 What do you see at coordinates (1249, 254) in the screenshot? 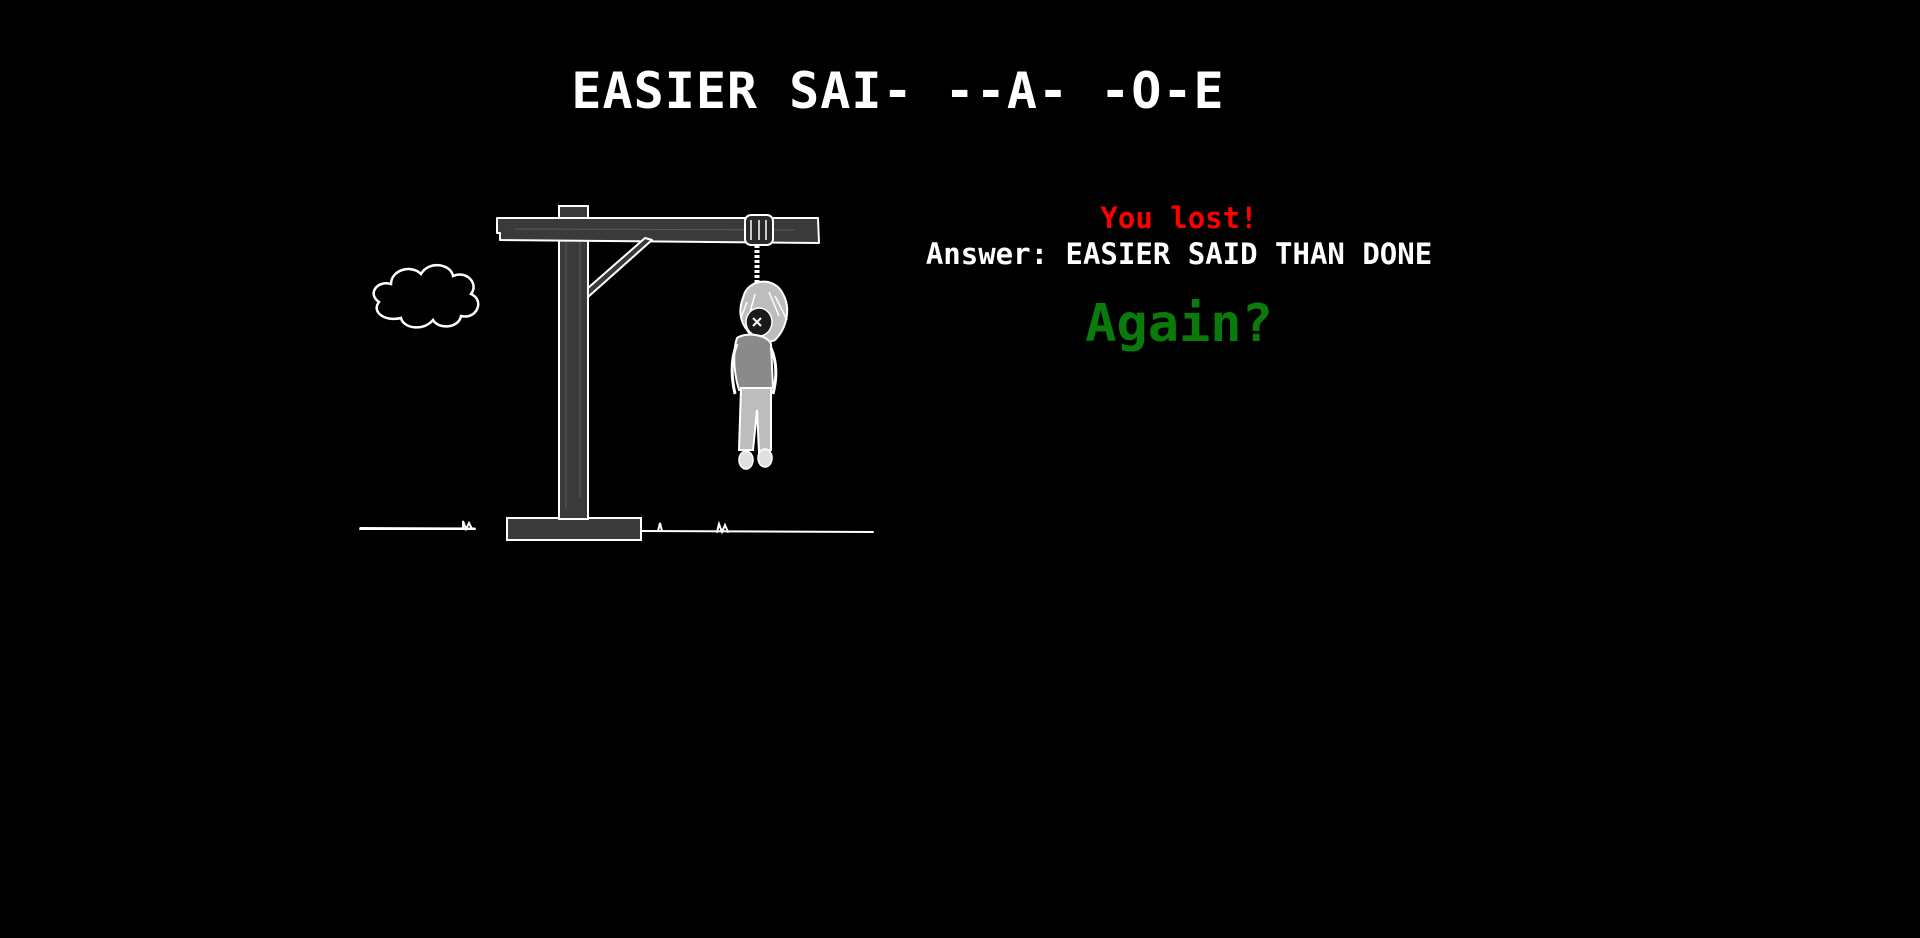
I see `answer-value: EASIER SAID THAN DONE` at bounding box center [1249, 254].